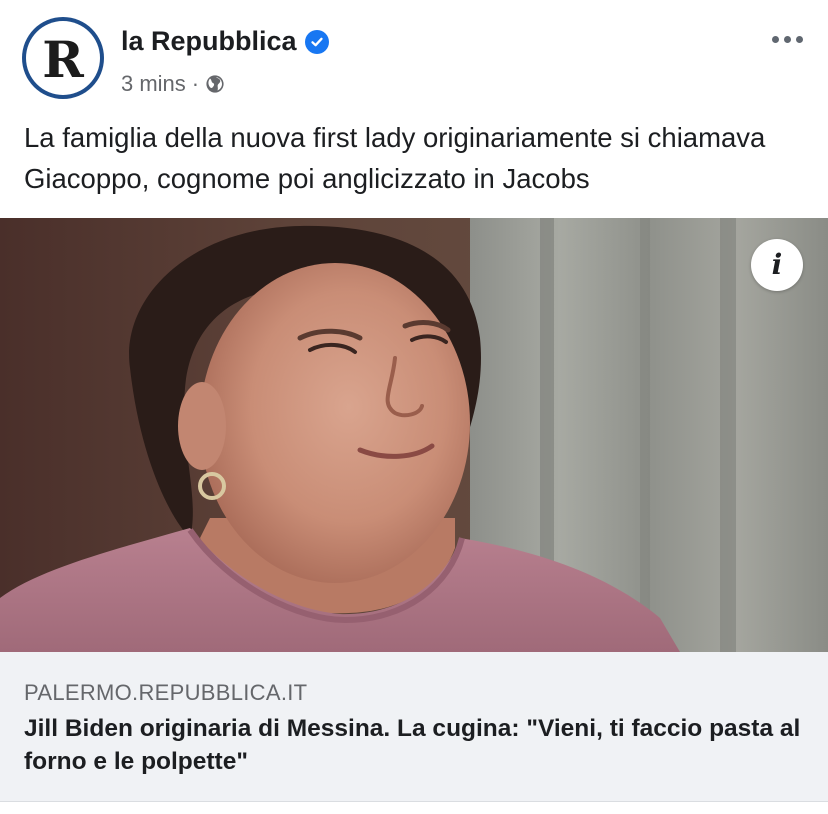 Image resolution: width=828 pixels, height=814 pixels. What do you see at coordinates (414, 808) in the screenshot?
I see `post-footer-divider` at bounding box center [414, 808].